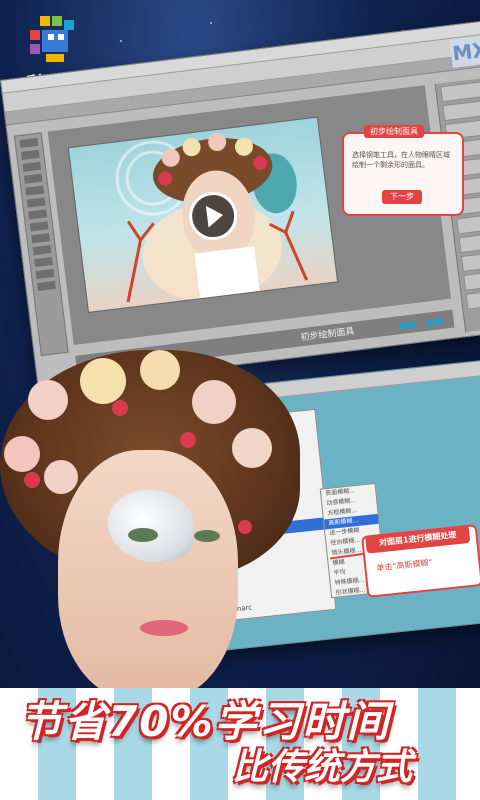 The height and width of the screenshot is (800, 480). What do you see at coordinates (203, 215) in the screenshot?
I see `artwork-preview` at bounding box center [203, 215].